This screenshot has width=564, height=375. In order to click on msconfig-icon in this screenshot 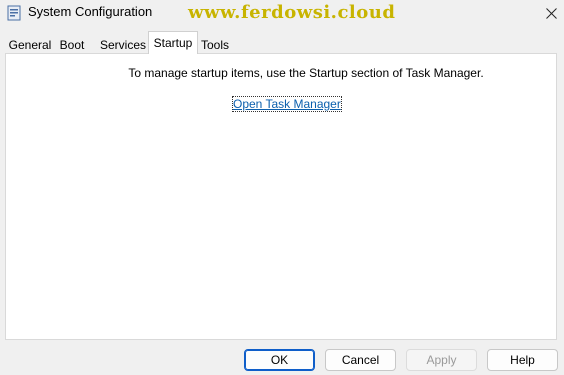, I will do `click(14, 13)`.